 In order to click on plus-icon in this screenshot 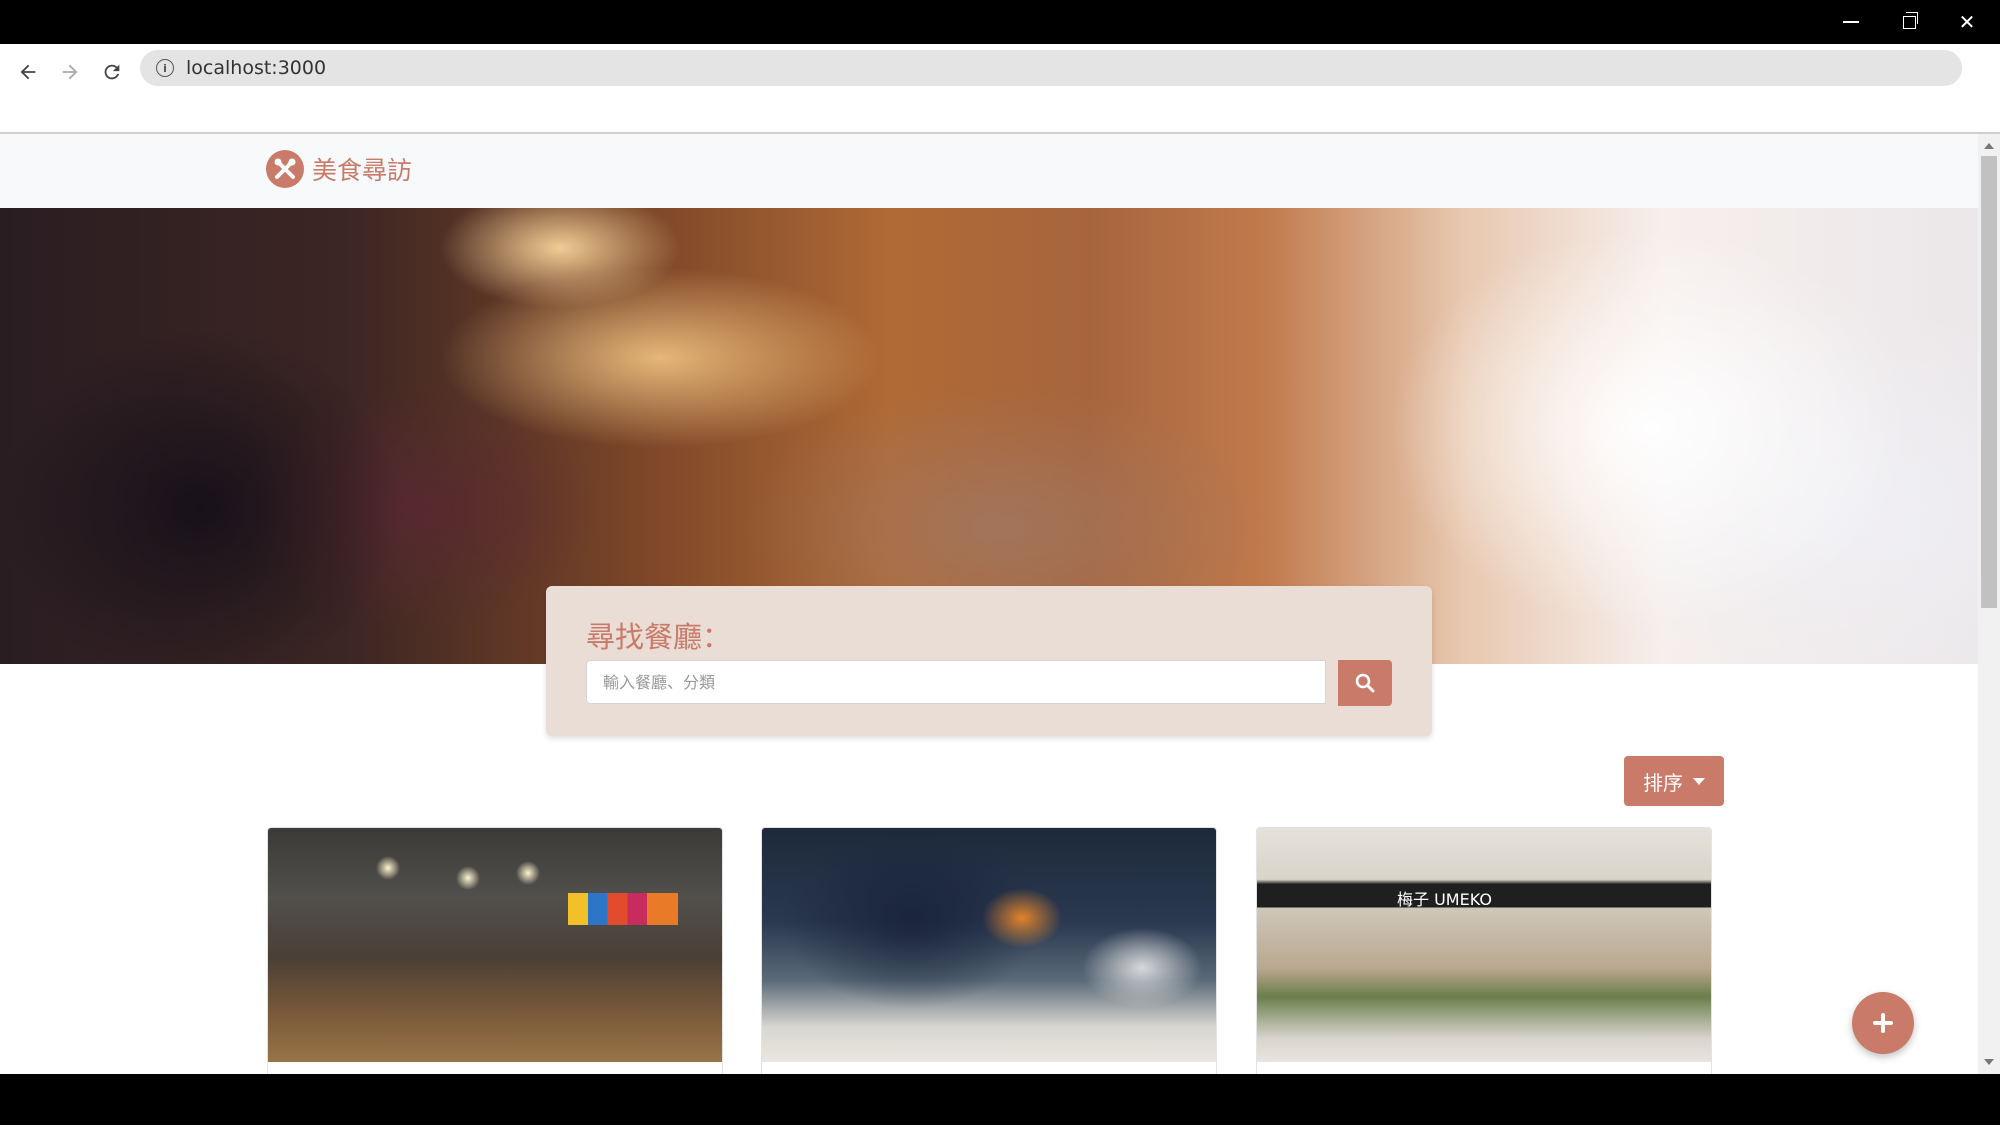, I will do `click(1883, 1023)`.